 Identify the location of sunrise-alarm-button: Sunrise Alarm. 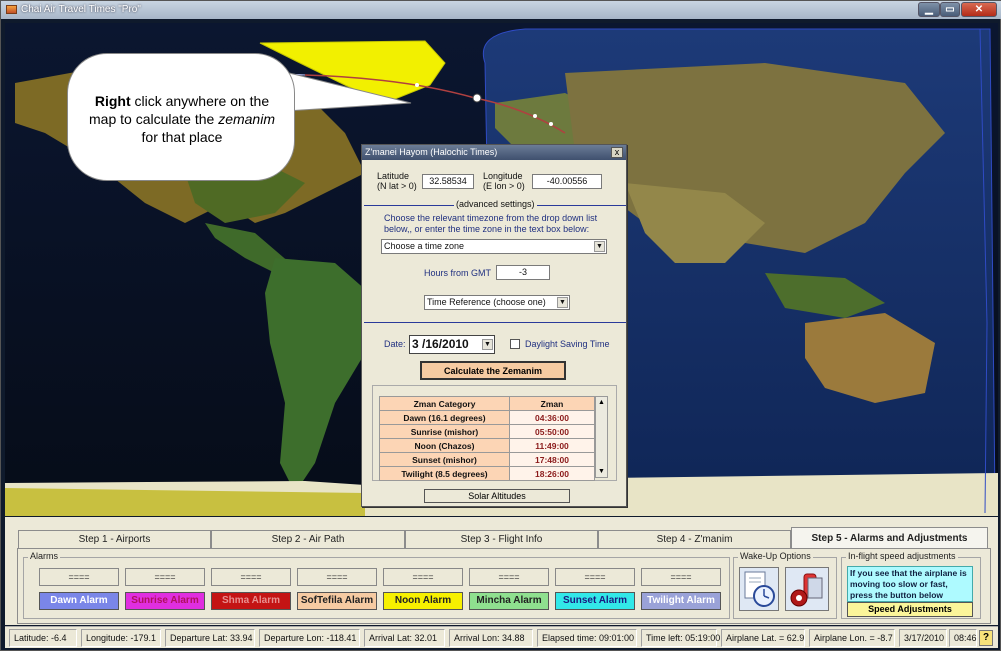
(165, 601).